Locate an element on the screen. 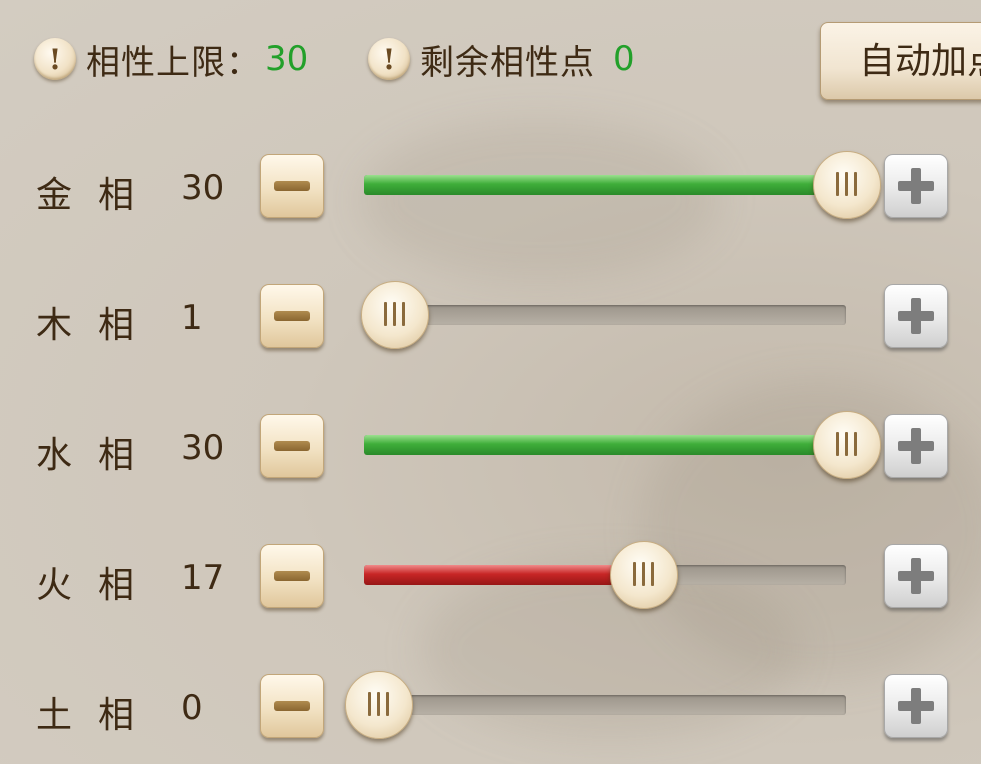  attribute-cap-label: 相性上限： is located at coordinates (173, 62).